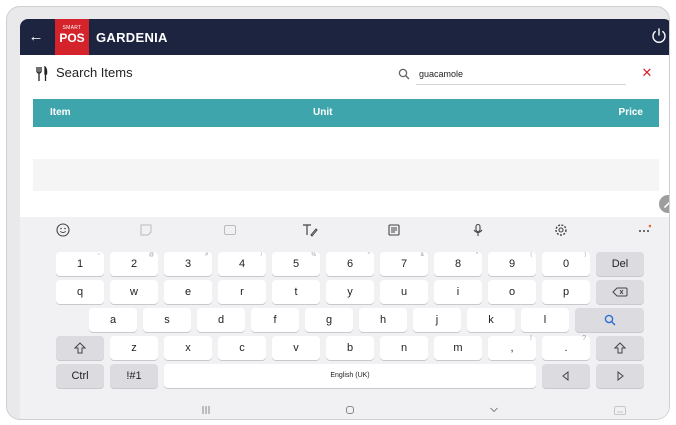  What do you see at coordinates (561, 232) in the screenshot?
I see `settings-icon` at bounding box center [561, 232].